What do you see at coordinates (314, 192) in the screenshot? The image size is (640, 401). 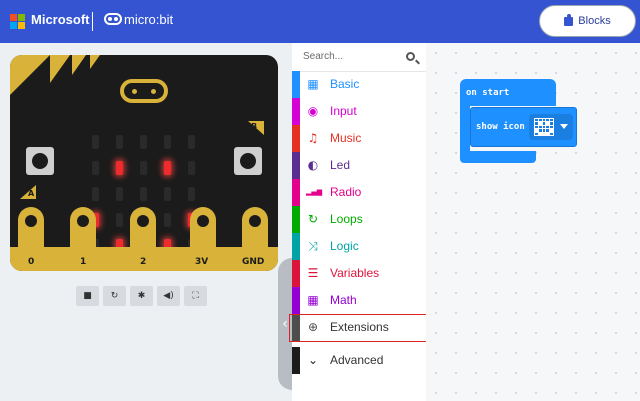 I see `signal-icon: ▂▄▆` at bounding box center [314, 192].